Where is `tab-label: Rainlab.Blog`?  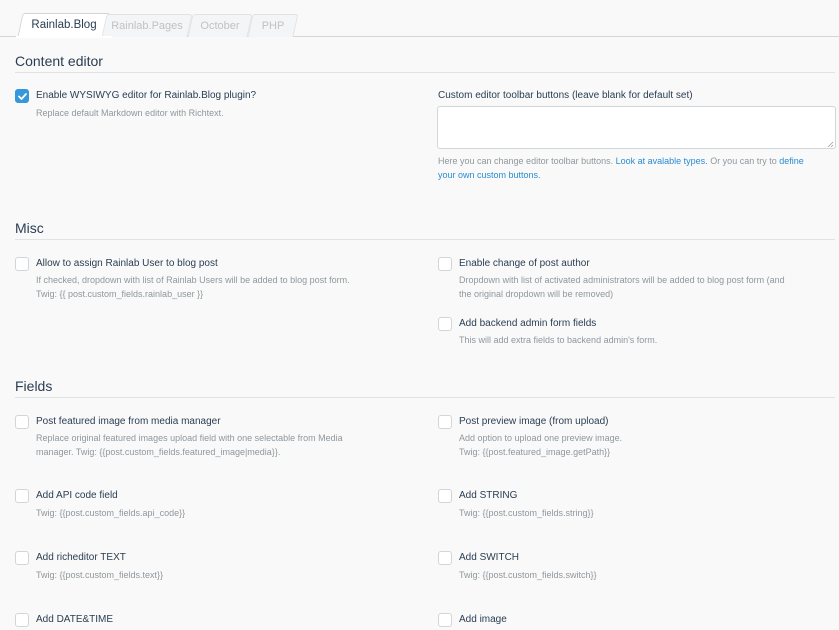
tab-label: Rainlab.Blog is located at coordinates (64, 25).